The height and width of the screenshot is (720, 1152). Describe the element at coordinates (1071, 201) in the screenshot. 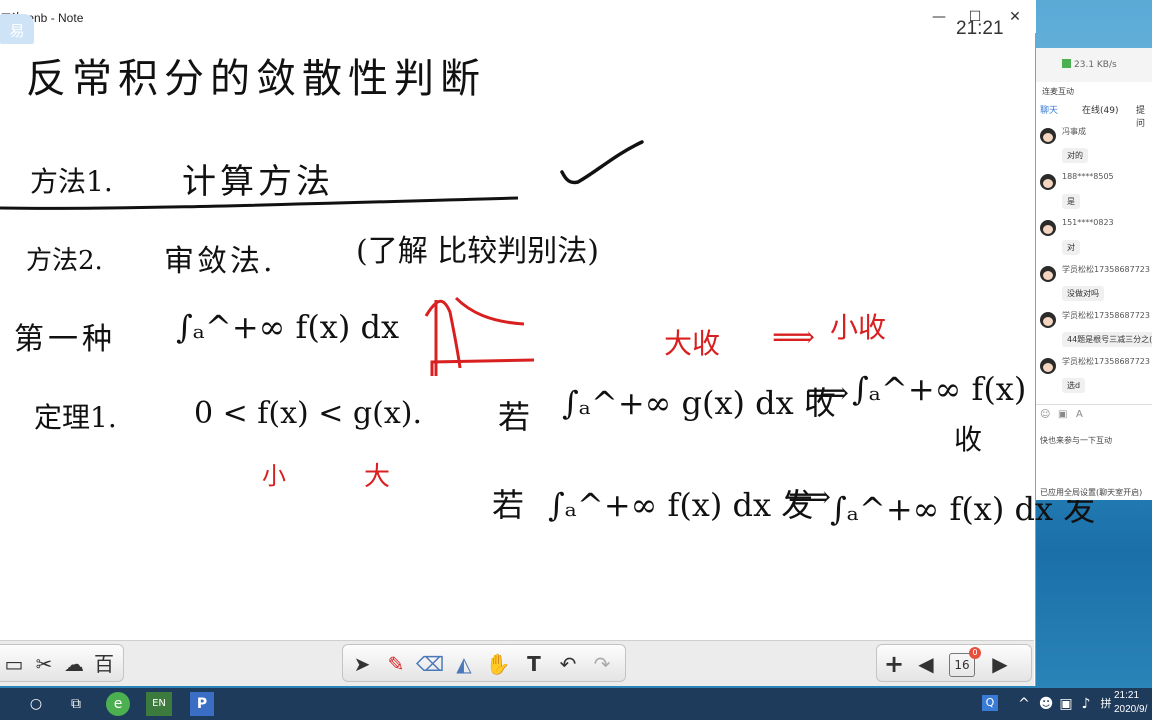

I see `message-text: 是` at that location.